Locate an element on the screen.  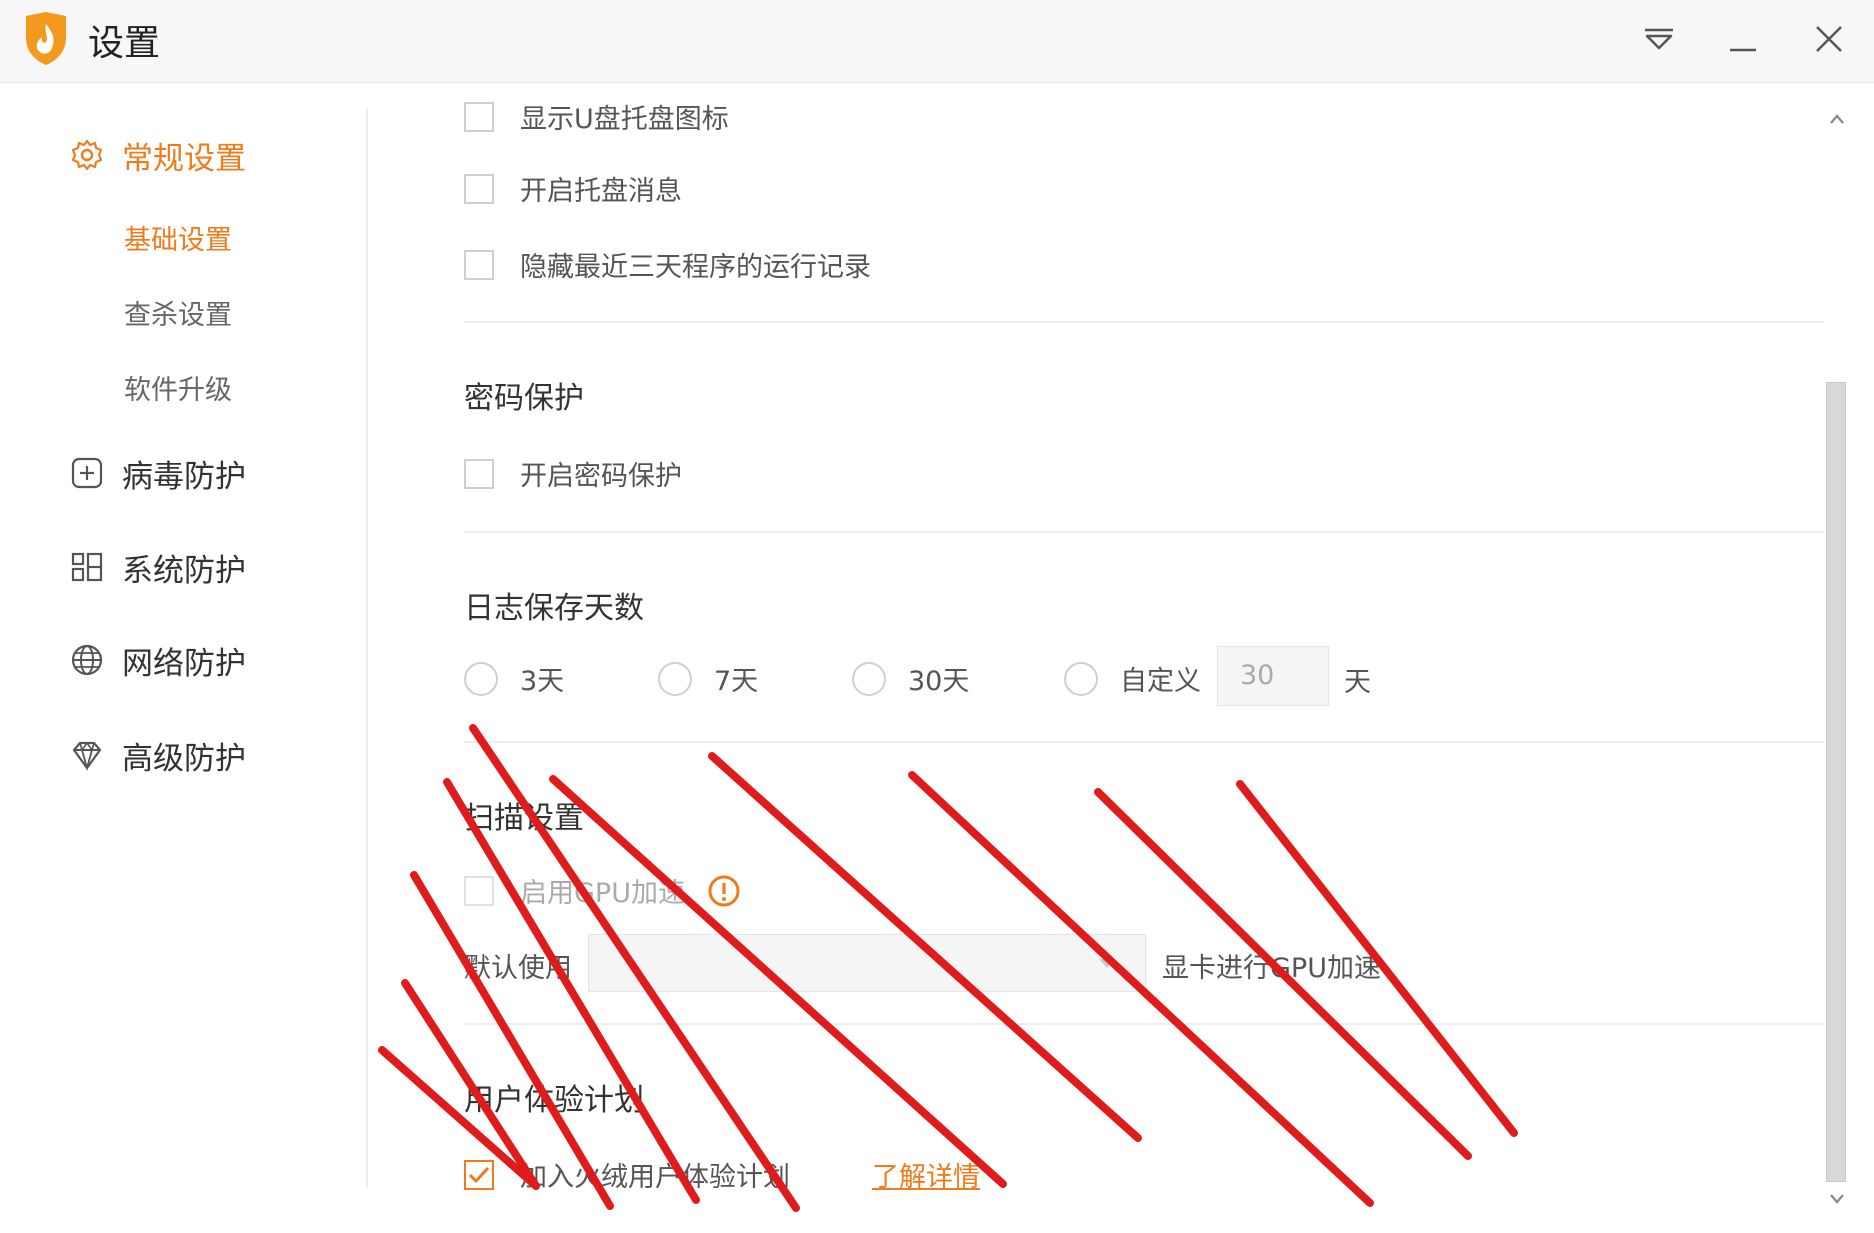
option-password-protect: 开启密码保护 is located at coordinates (573, 473).